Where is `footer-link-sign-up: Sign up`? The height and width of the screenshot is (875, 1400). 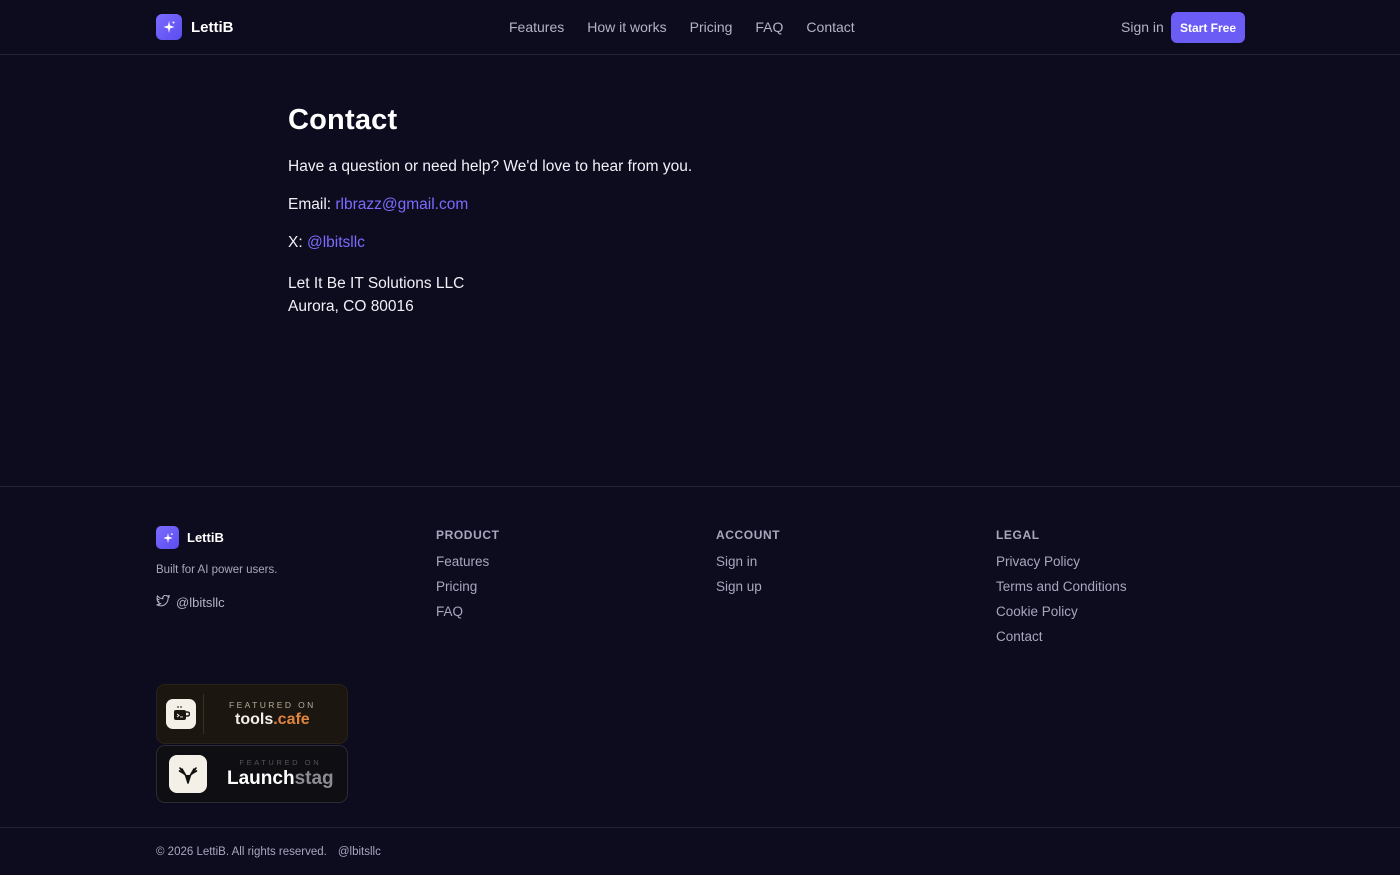 footer-link-sign-up: Sign up is located at coordinates (748, 586).